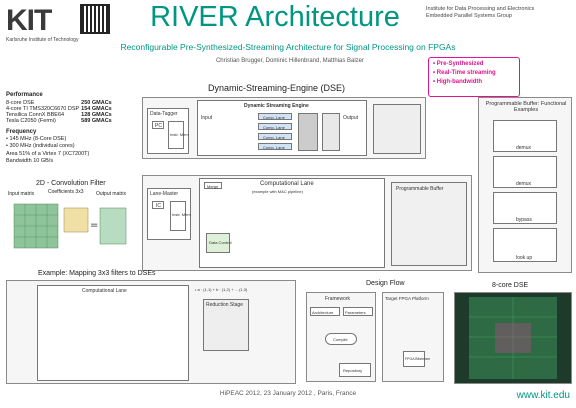 Image resolution: width=576 pixels, height=408 pixels. Describe the element at coordinates (104, 291) in the screenshot. I see `mapping-lane-label: Computational Lane` at that location.